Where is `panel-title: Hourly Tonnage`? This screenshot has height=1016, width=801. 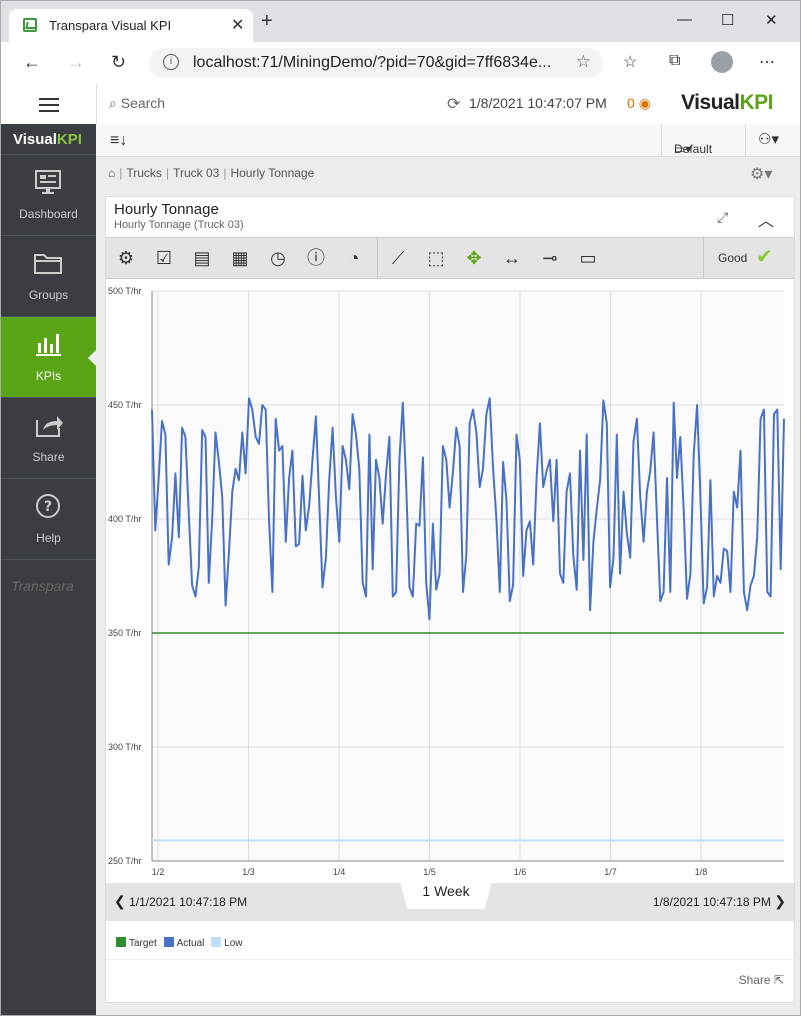 panel-title: Hourly Tonnage is located at coordinates (166, 209).